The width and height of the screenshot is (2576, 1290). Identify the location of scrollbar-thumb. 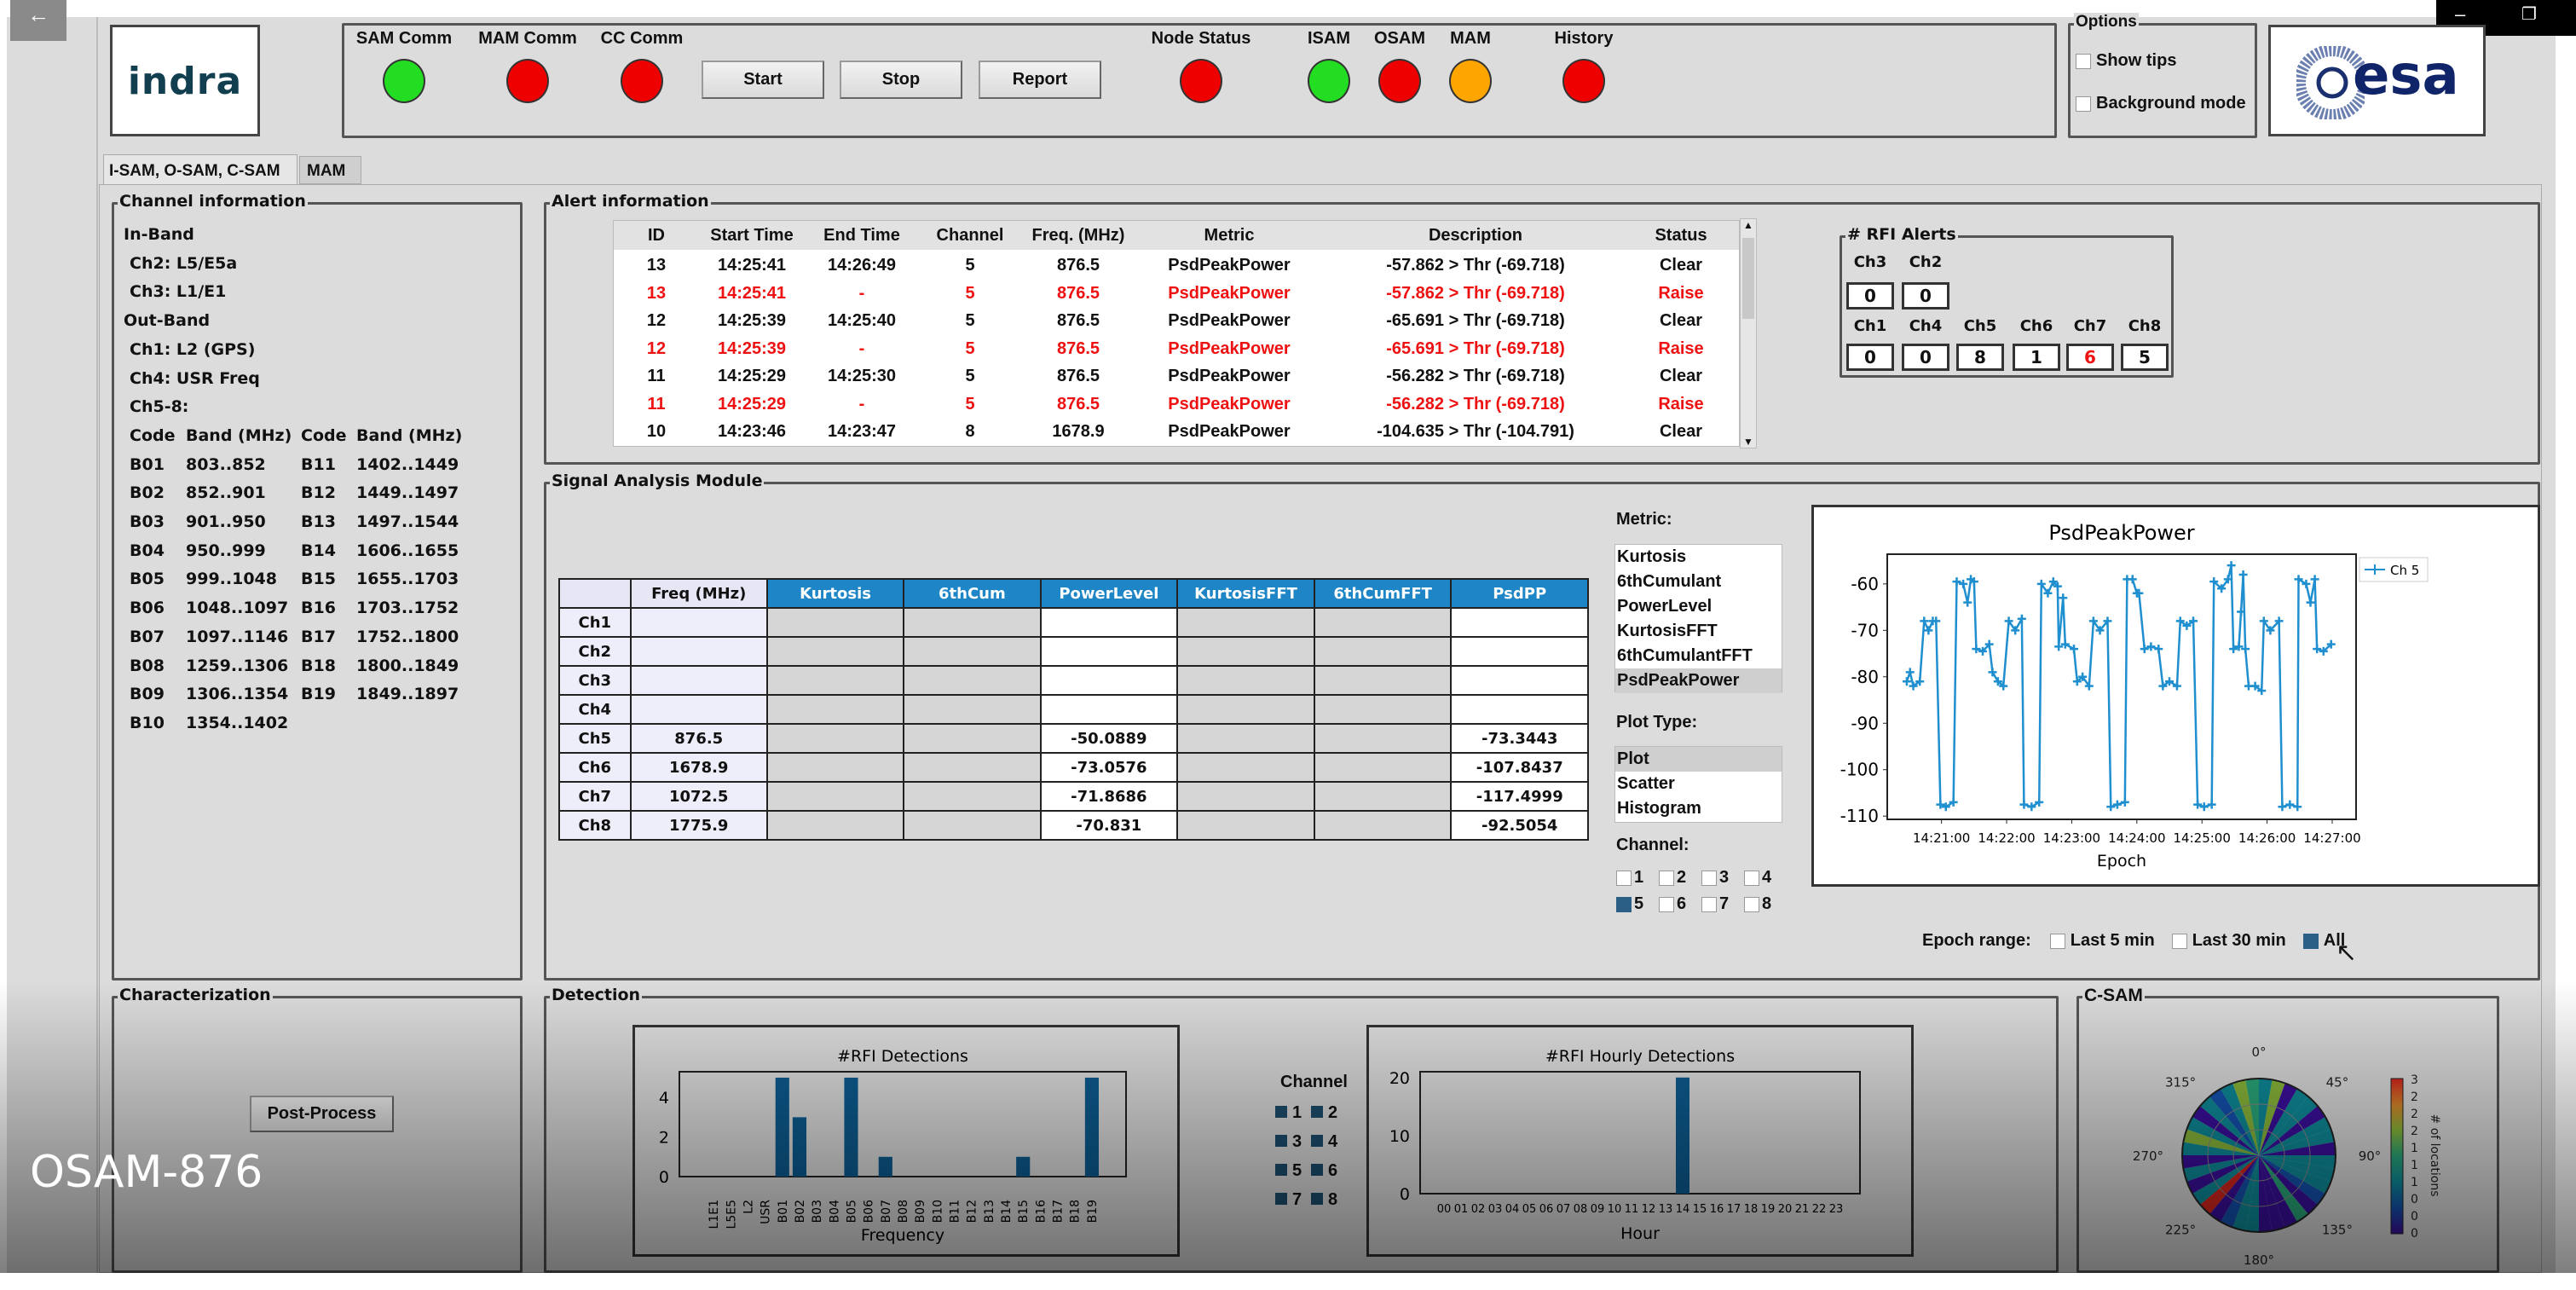
(1748, 278).